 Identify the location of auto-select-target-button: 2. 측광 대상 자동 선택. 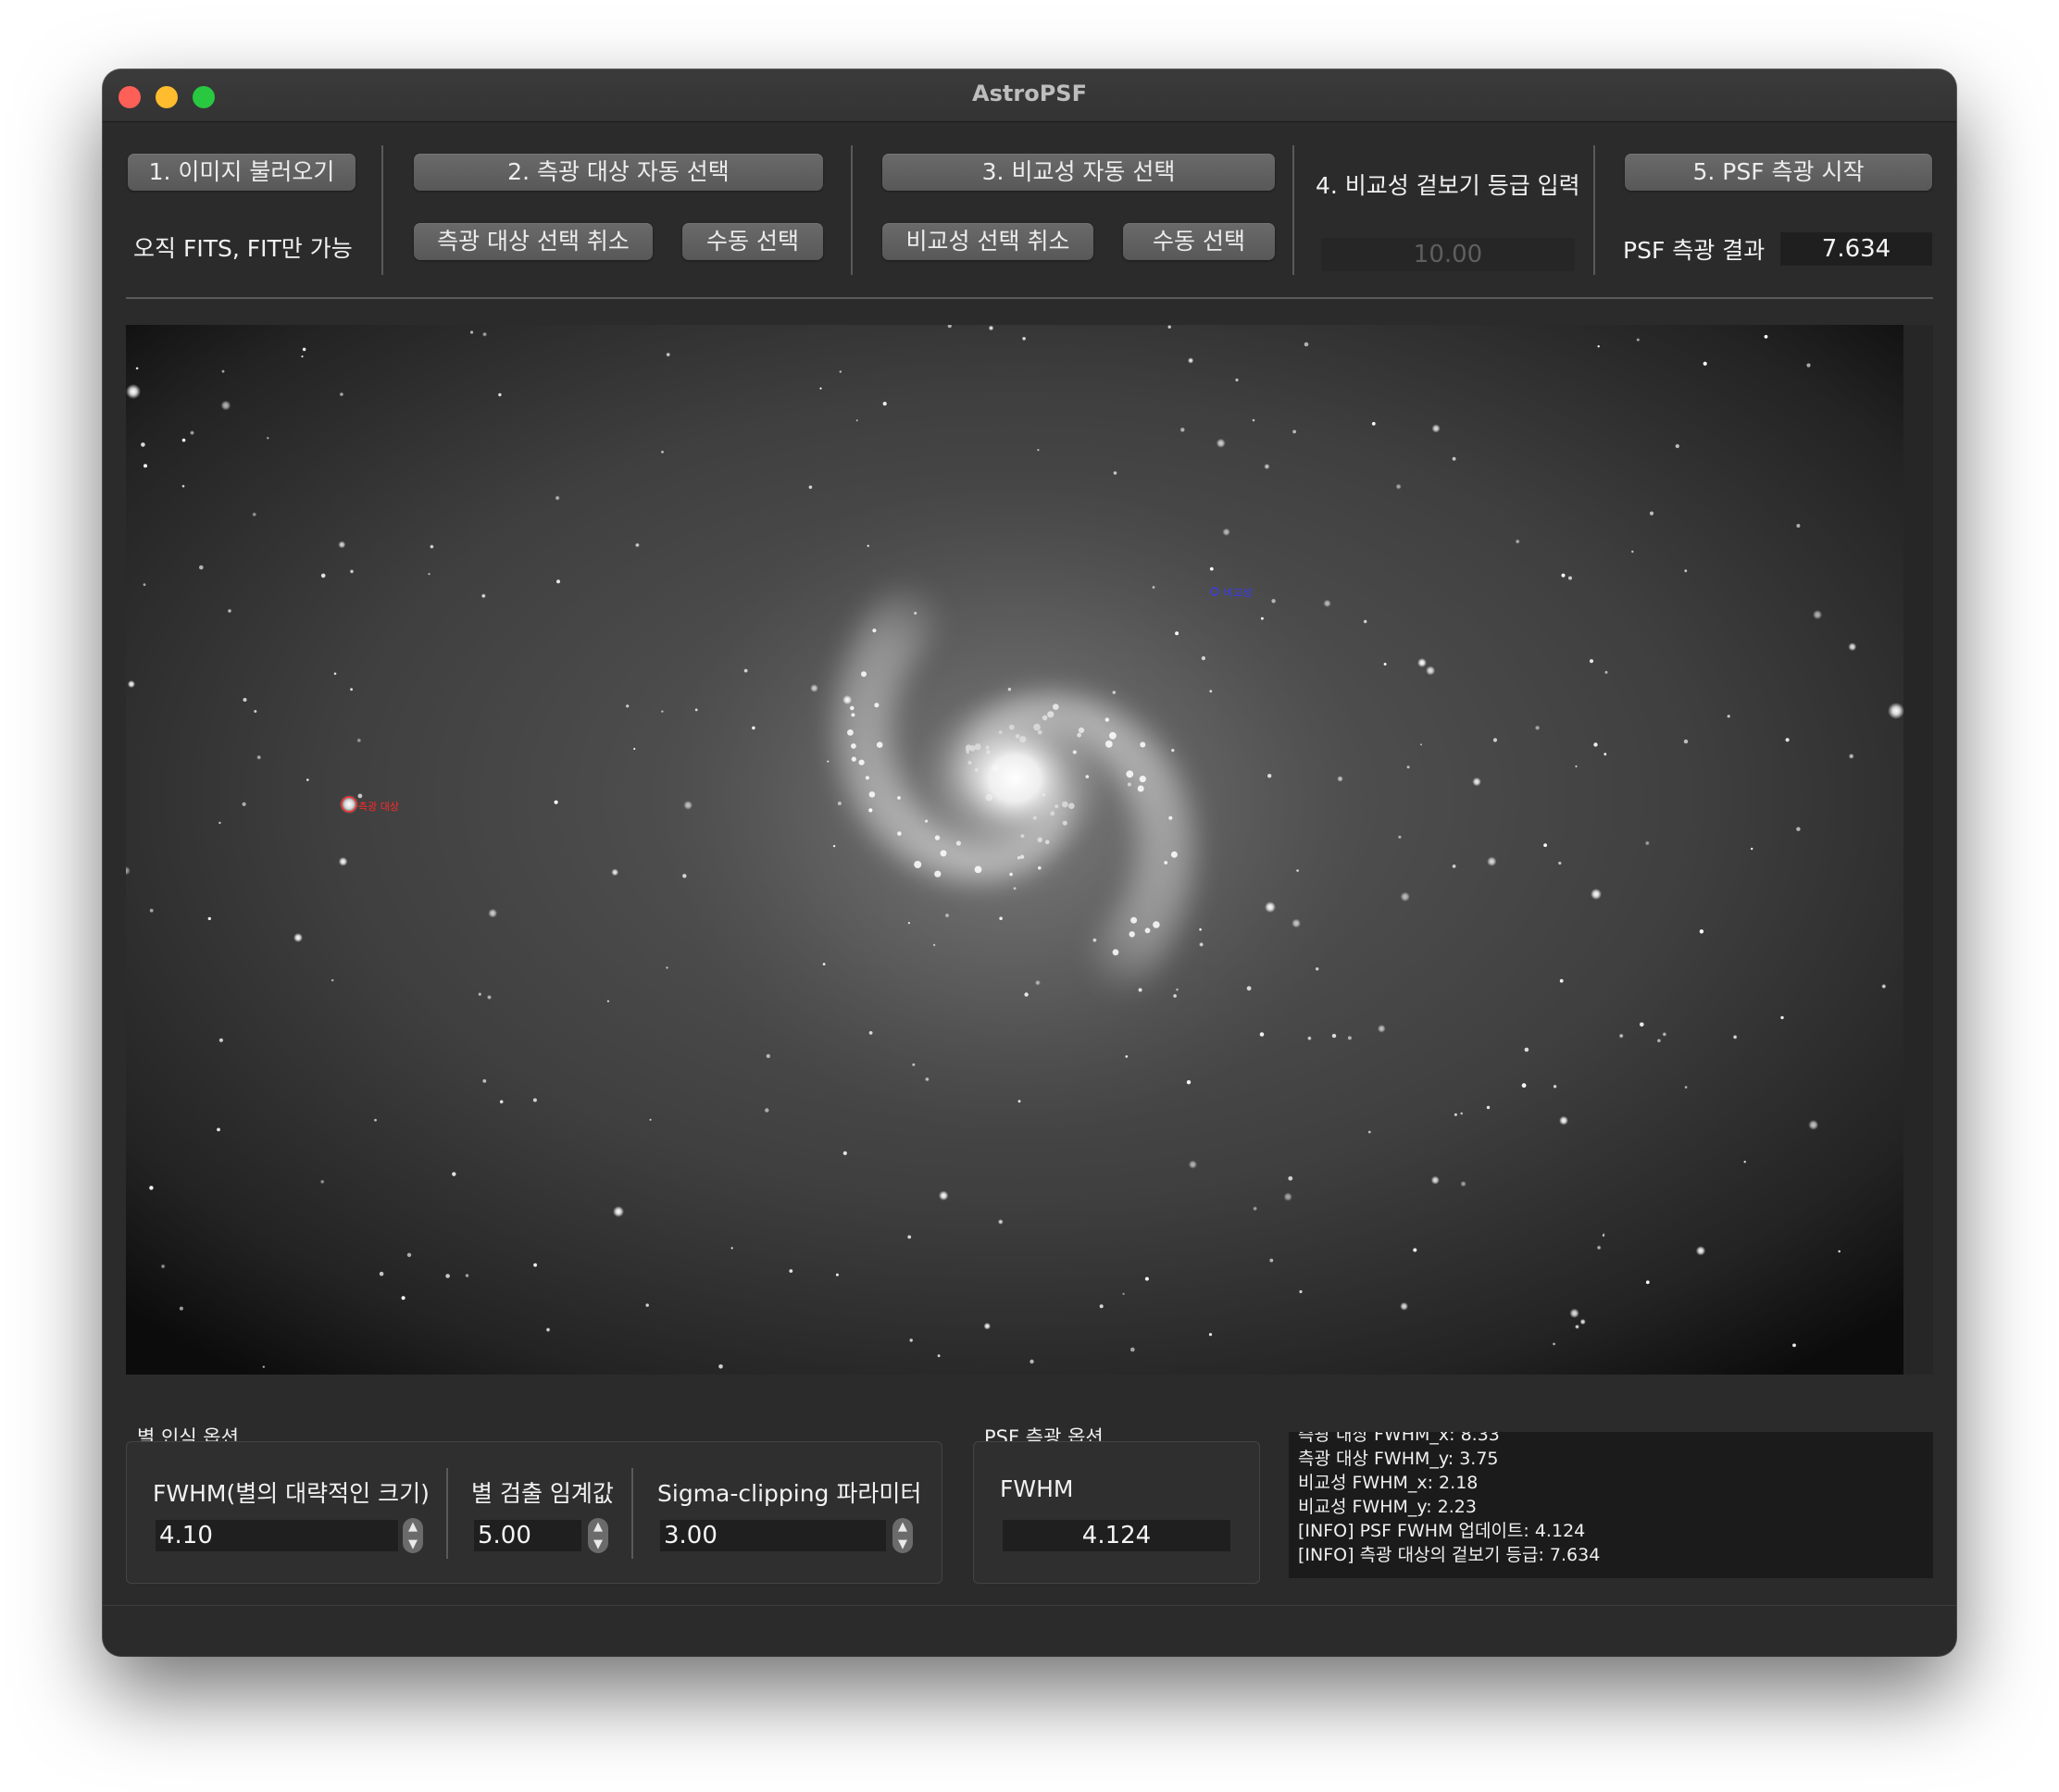
(618, 172).